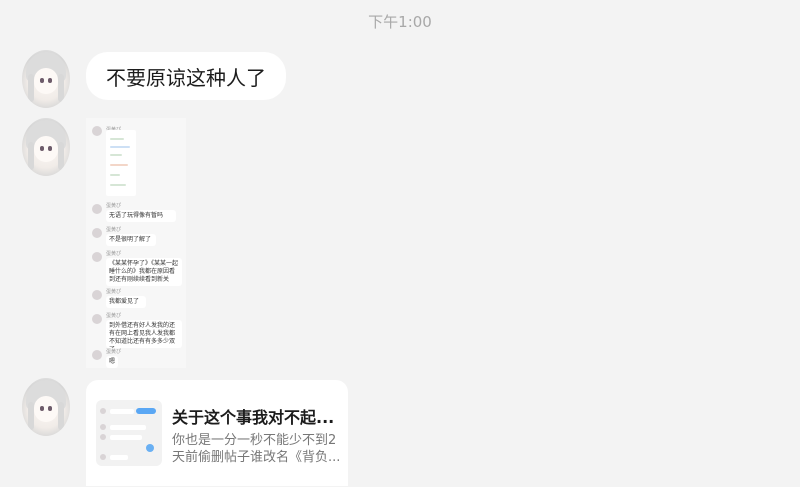  What do you see at coordinates (144, 334) in the screenshot?
I see `thumb-message: 到外借还有好人发我的还有在网上看见我人发我都不知道比还有有多多少双了` at bounding box center [144, 334].